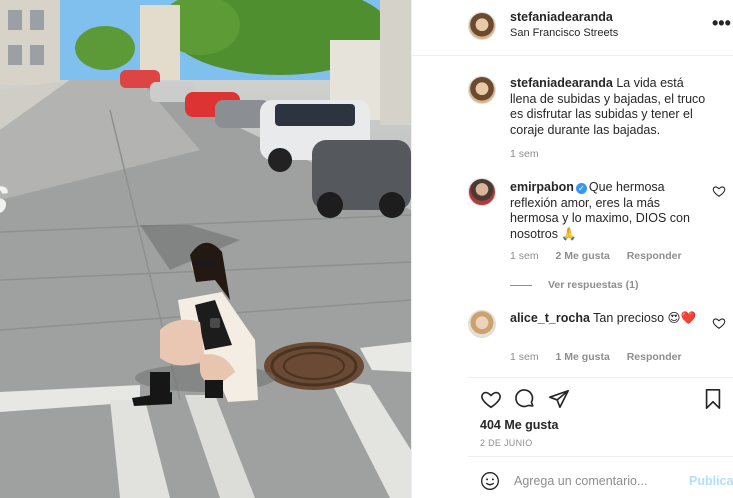  I want to click on caption-avatar, so click(482, 90).